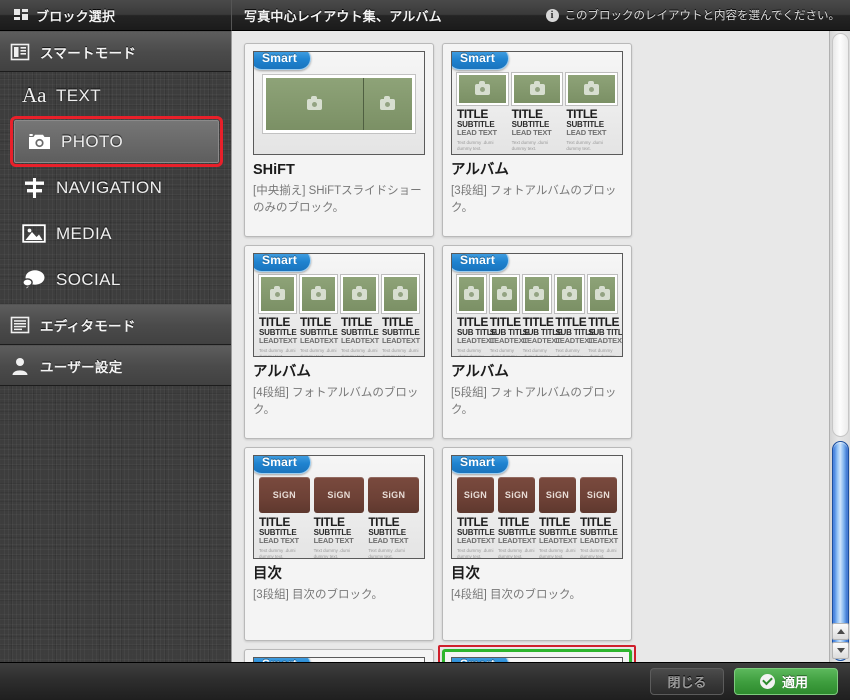 The height and width of the screenshot is (700, 850). I want to click on sidebar-item-navigation: NAVIGATION, so click(116, 187).